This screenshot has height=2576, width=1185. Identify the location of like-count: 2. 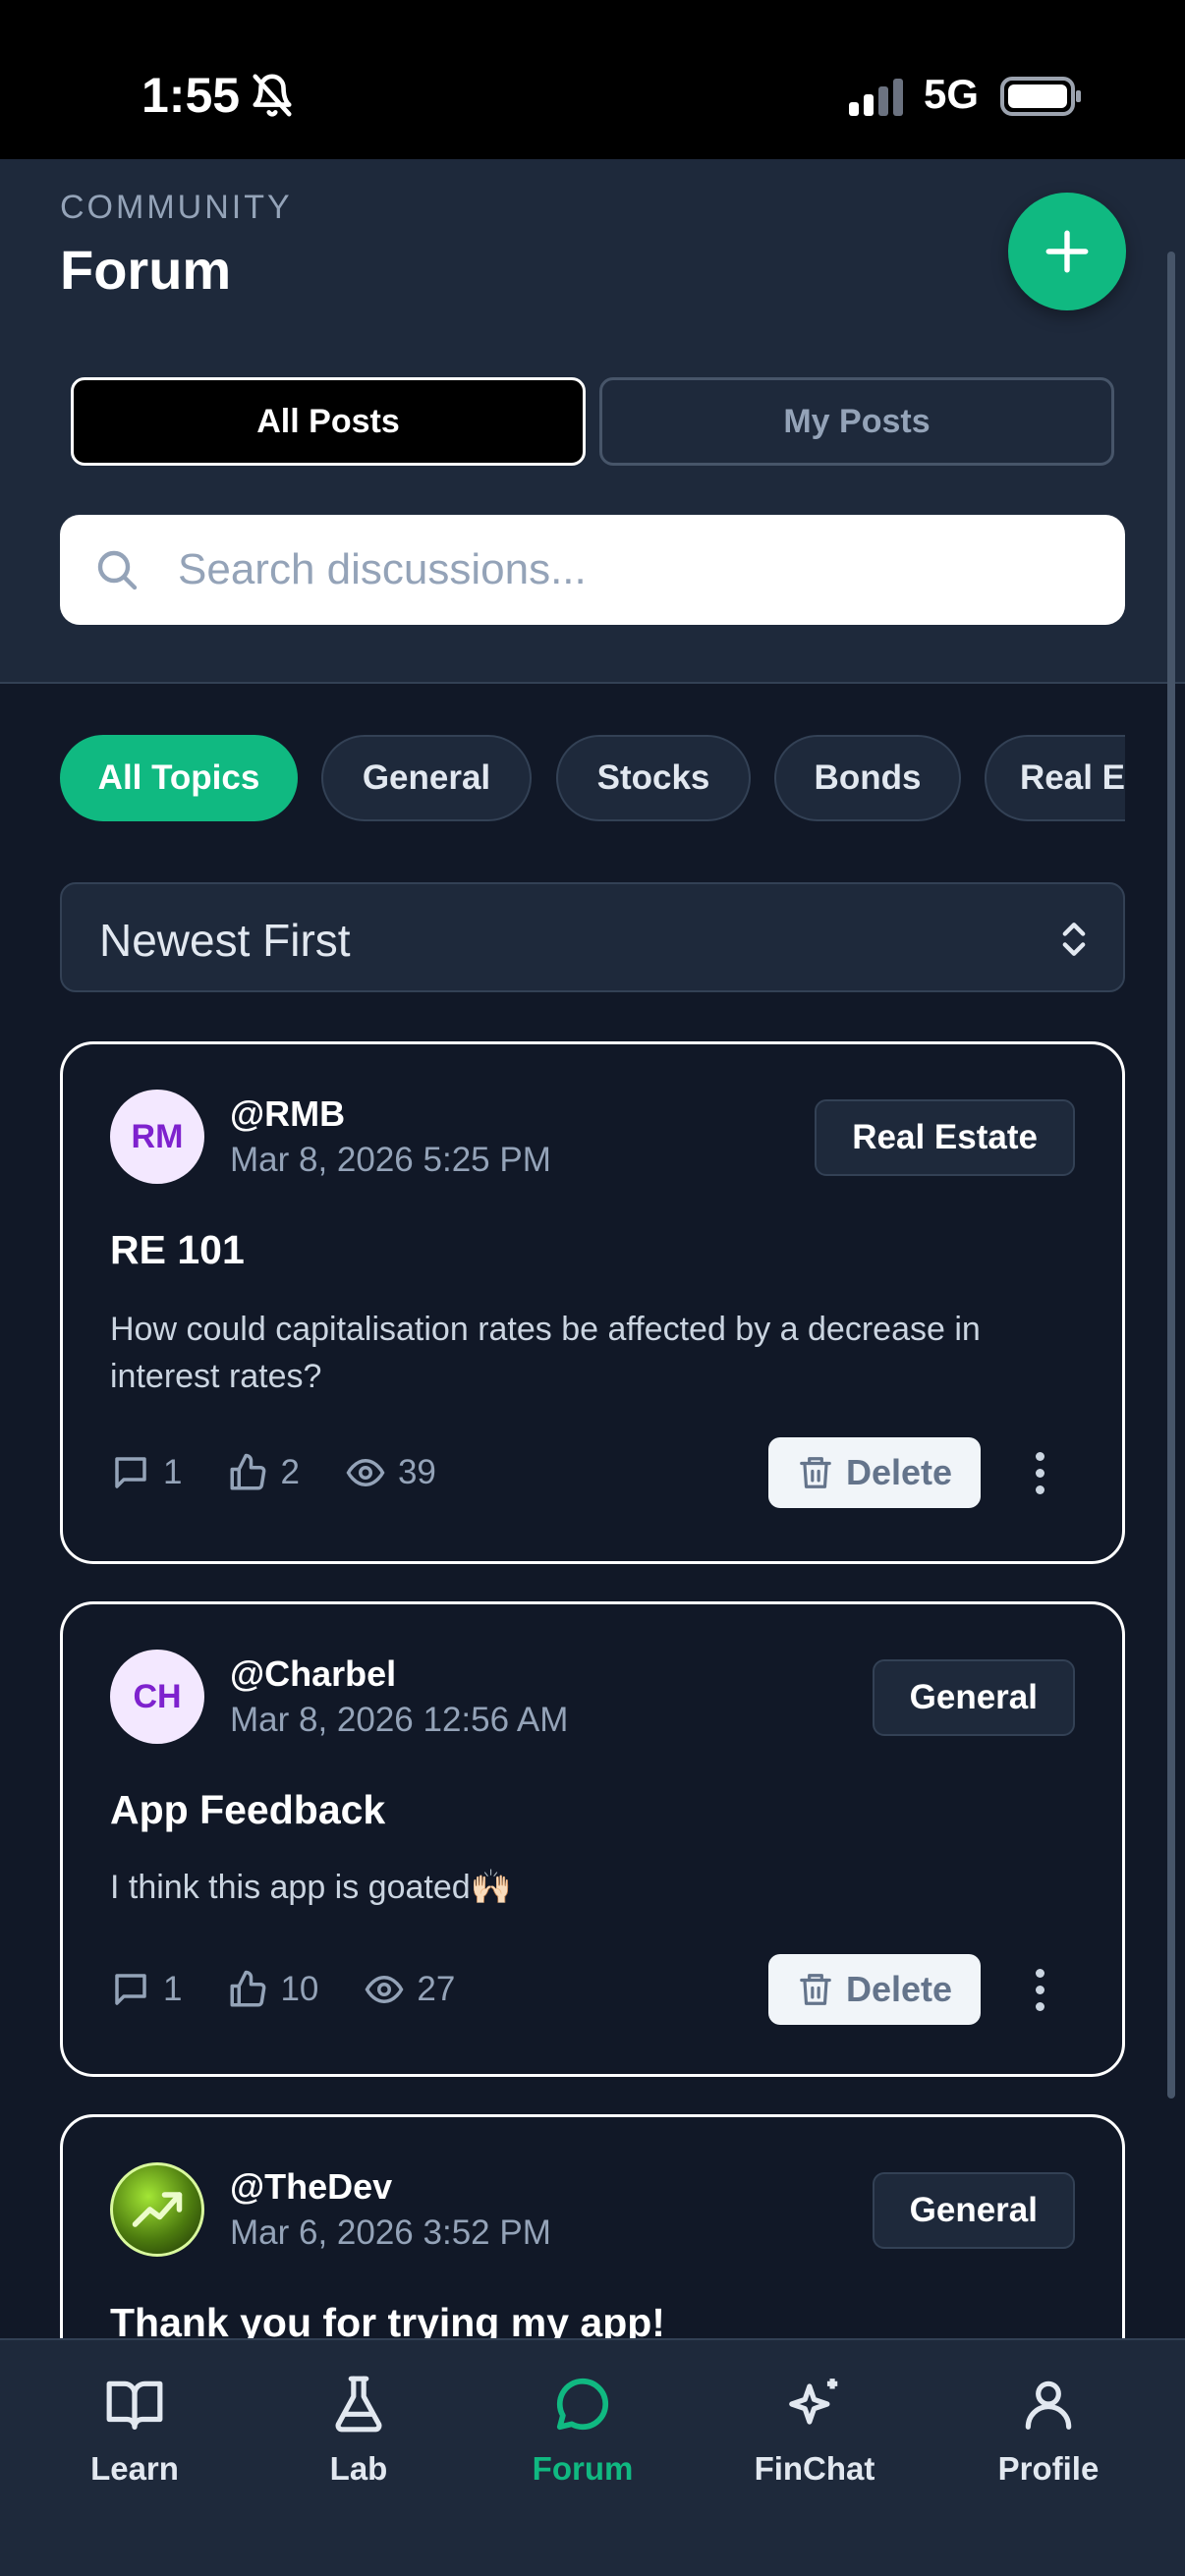
(263, 1472).